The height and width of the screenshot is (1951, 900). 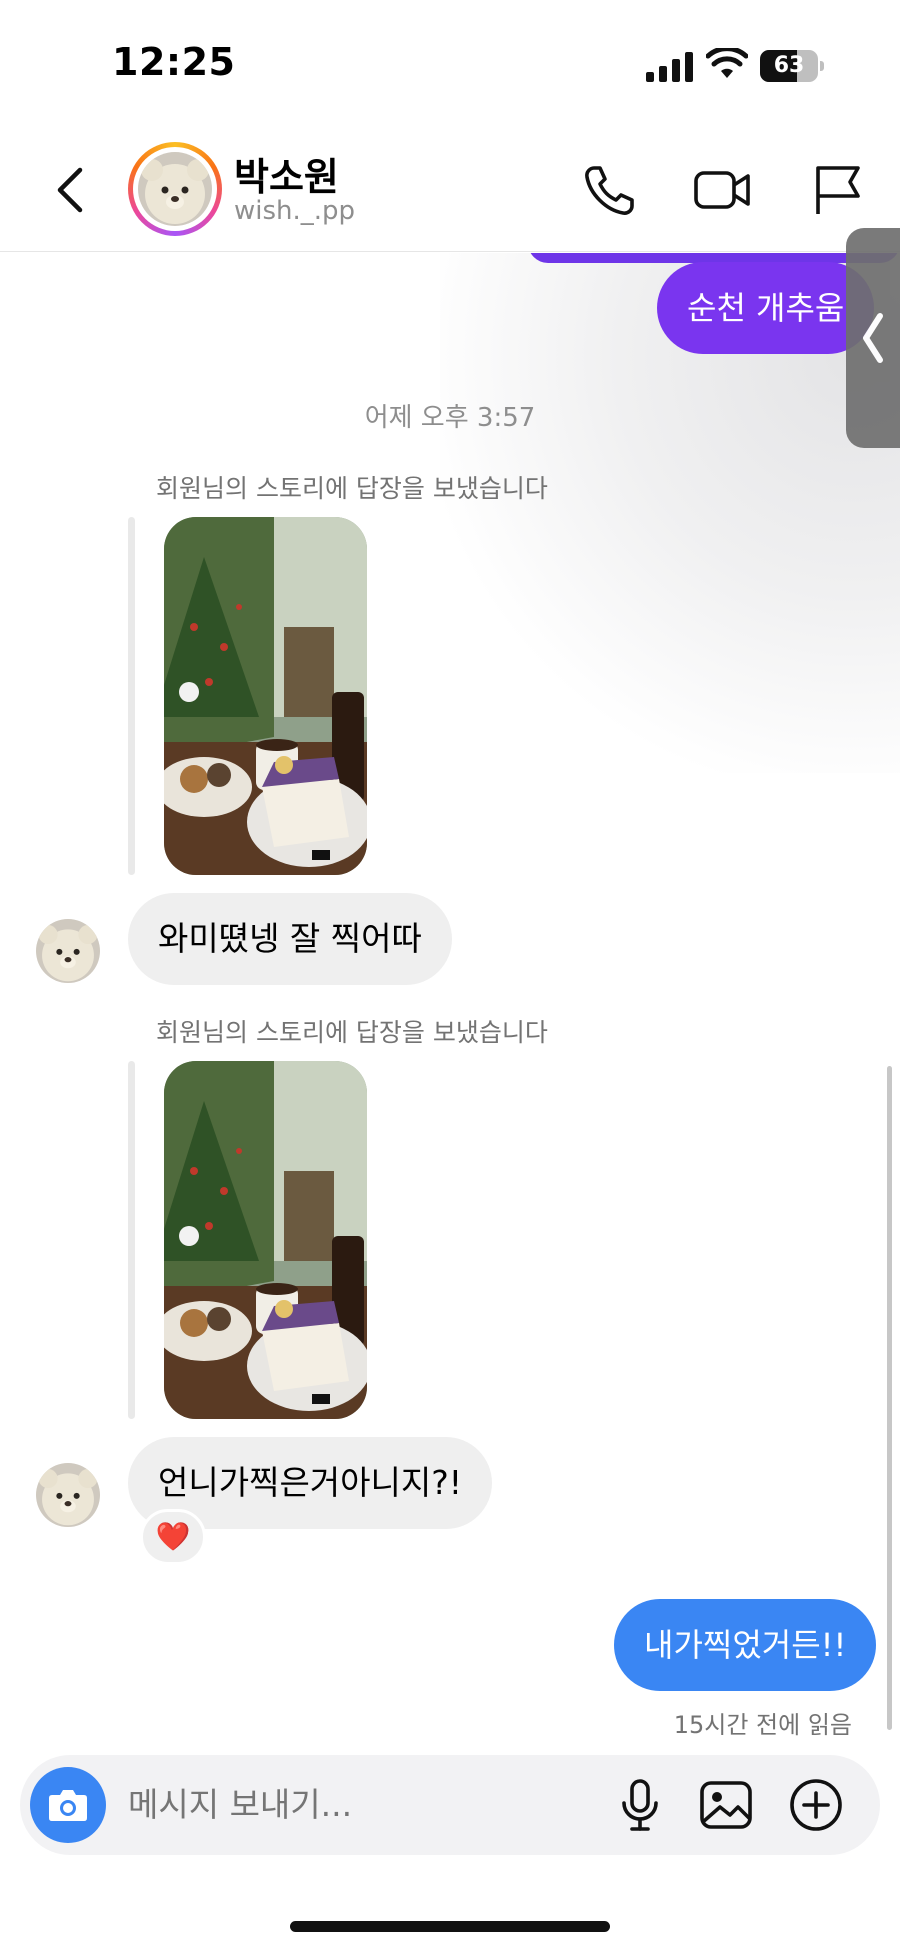 What do you see at coordinates (889, 1398) in the screenshot?
I see `scrollbar` at bounding box center [889, 1398].